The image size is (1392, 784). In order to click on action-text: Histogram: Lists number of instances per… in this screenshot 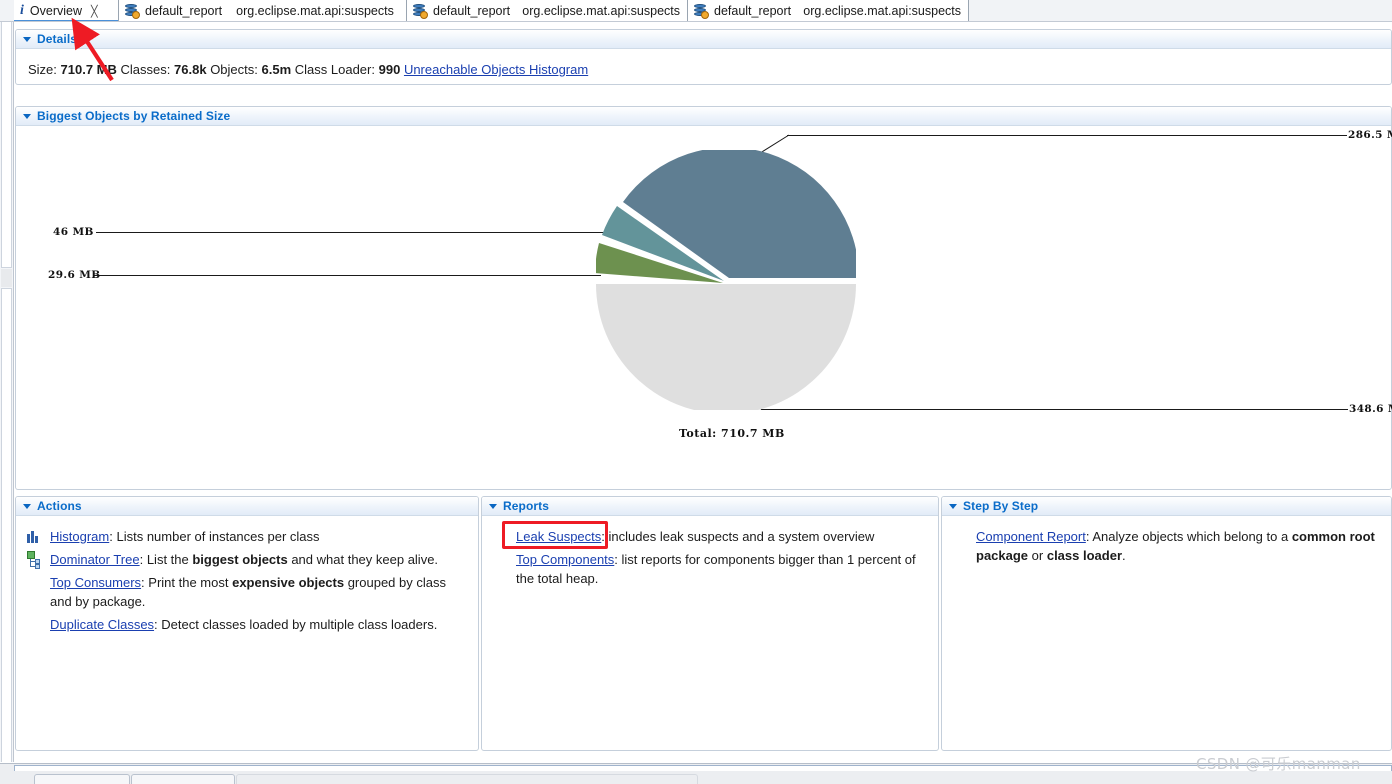, I will do `click(259, 536)`.